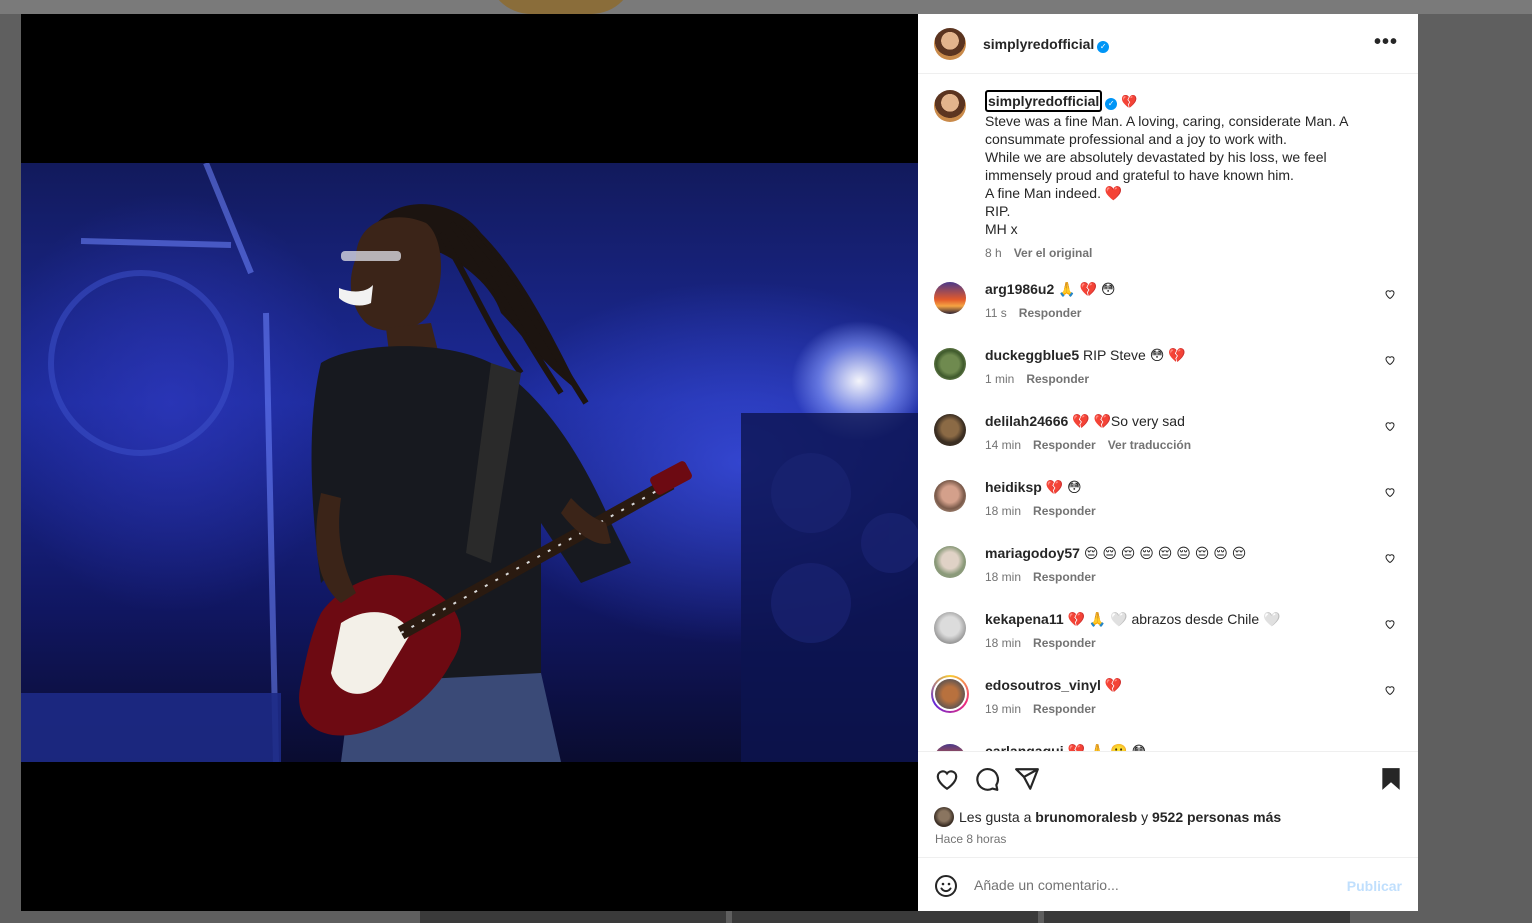 The width and height of the screenshot is (1532, 923). I want to click on comment-item: carlangagui 💔 🙏 🙁 😳, so click(1169, 746).